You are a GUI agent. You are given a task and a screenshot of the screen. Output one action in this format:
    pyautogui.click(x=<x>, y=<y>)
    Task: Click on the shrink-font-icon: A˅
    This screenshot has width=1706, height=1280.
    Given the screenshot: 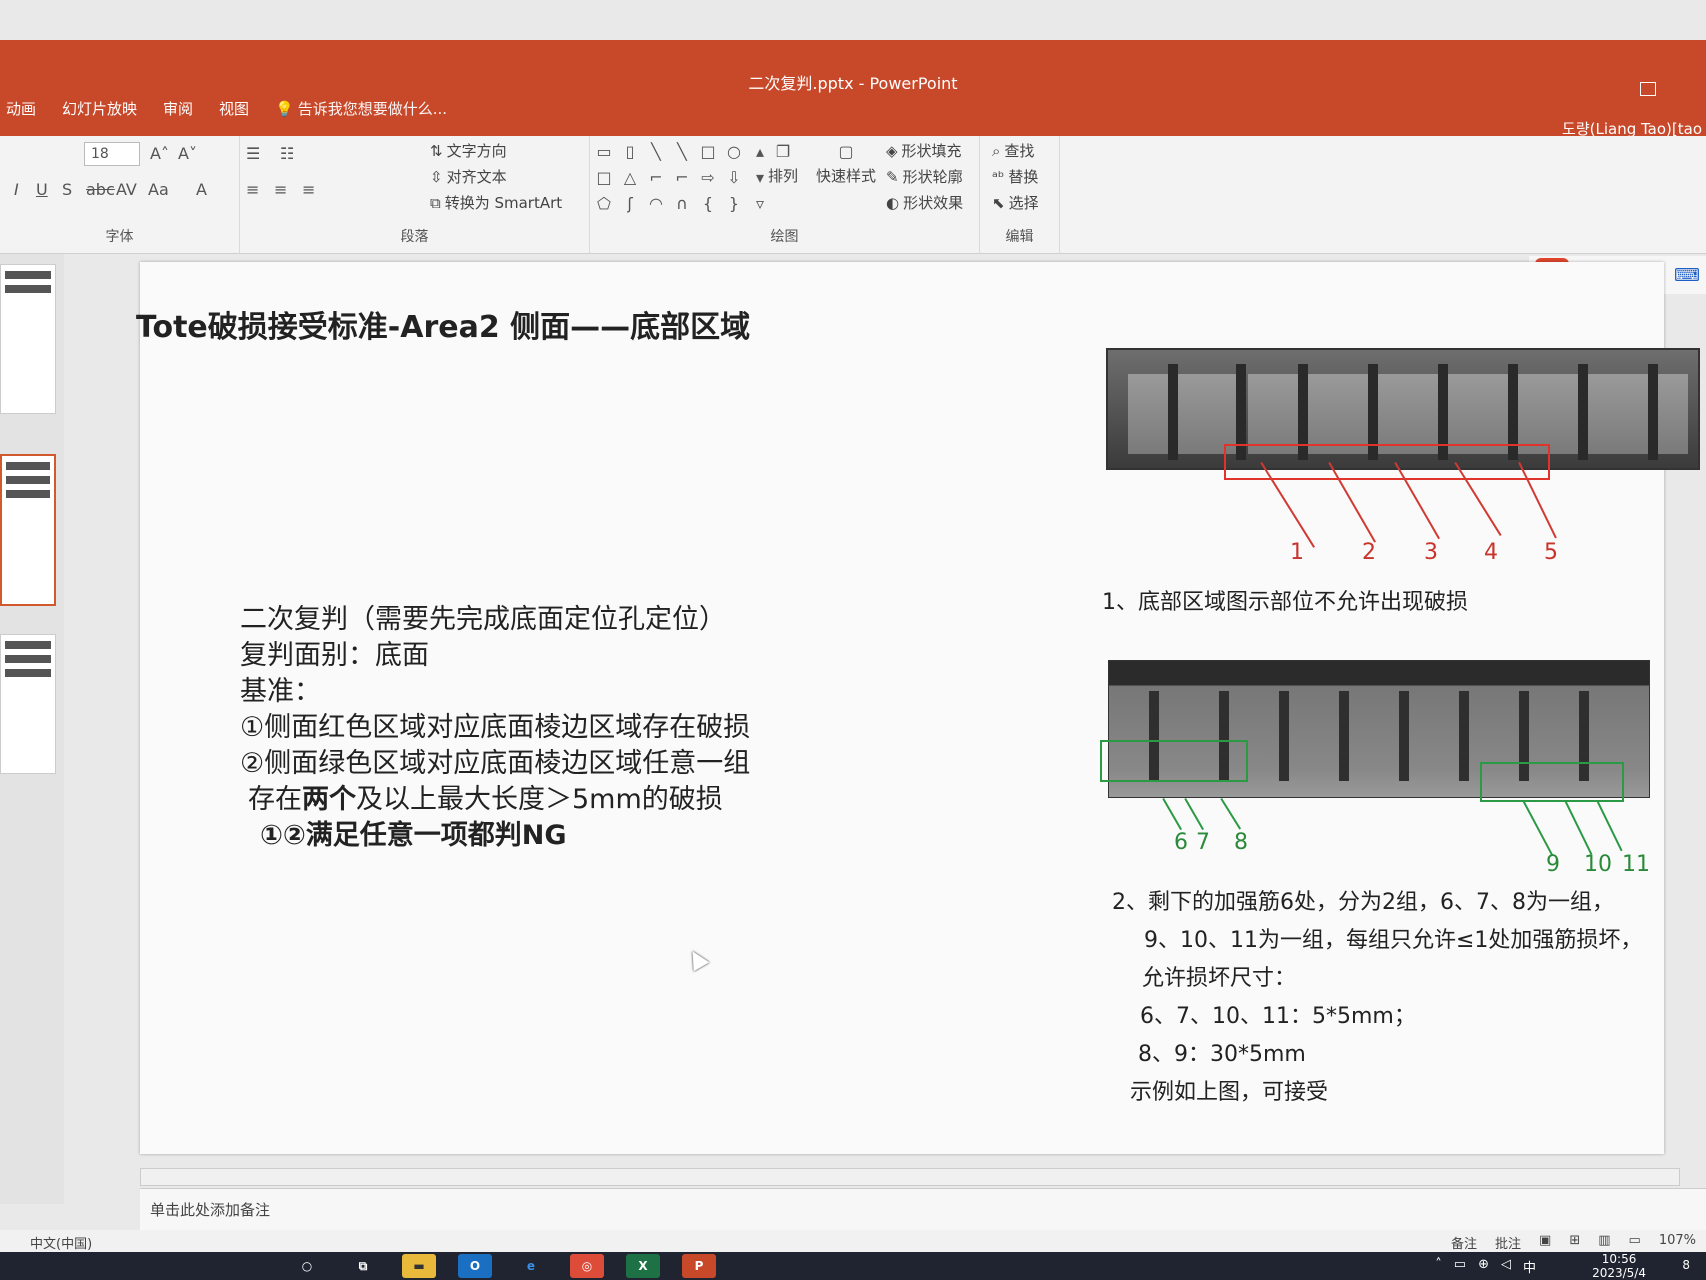 What is the action you would take?
    pyautogui.click(x=187, y=153)
    